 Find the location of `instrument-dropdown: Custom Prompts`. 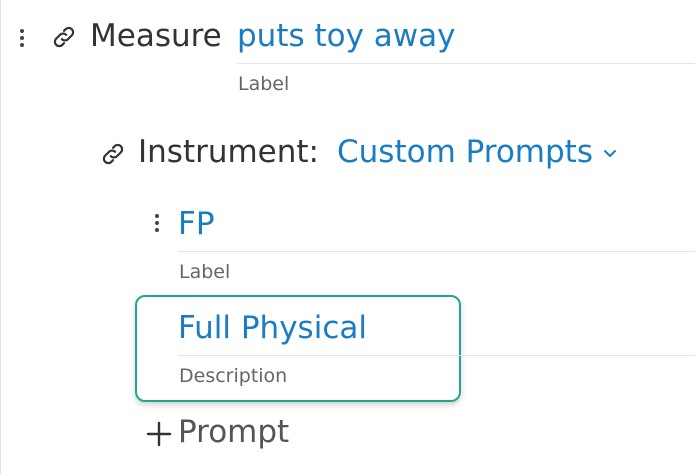

instrument-dropdown: Custom Prompts is located at coordinates (477, 152).